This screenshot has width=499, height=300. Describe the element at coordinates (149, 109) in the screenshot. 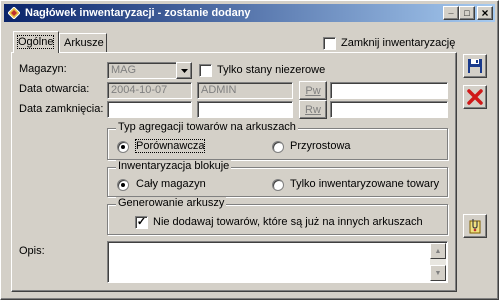

I see `close-date-field` at that location.